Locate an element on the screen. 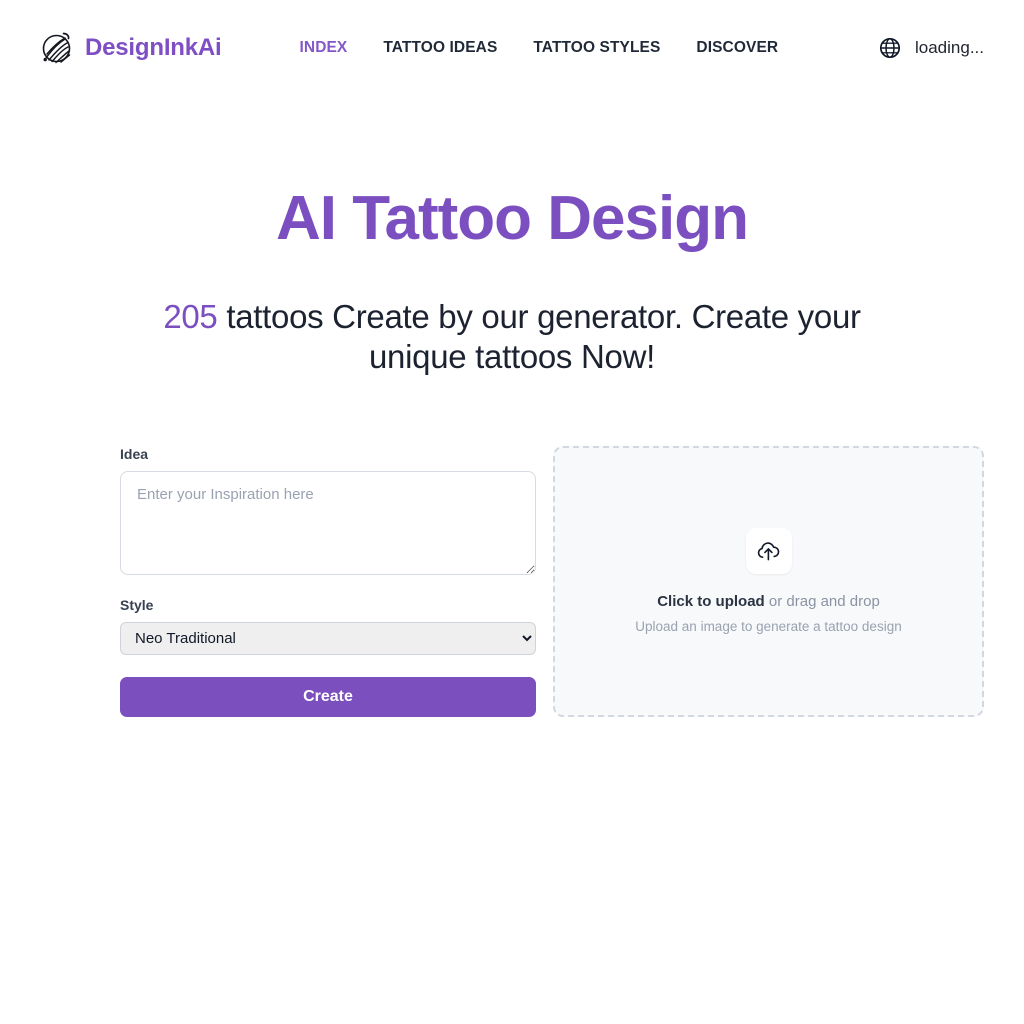  upload-icon-badge is located at coordinates (768, 551).